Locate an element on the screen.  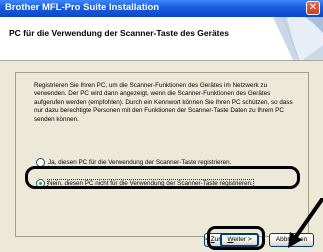
pointer-arrow-icon is located at coordinates (305, 223).